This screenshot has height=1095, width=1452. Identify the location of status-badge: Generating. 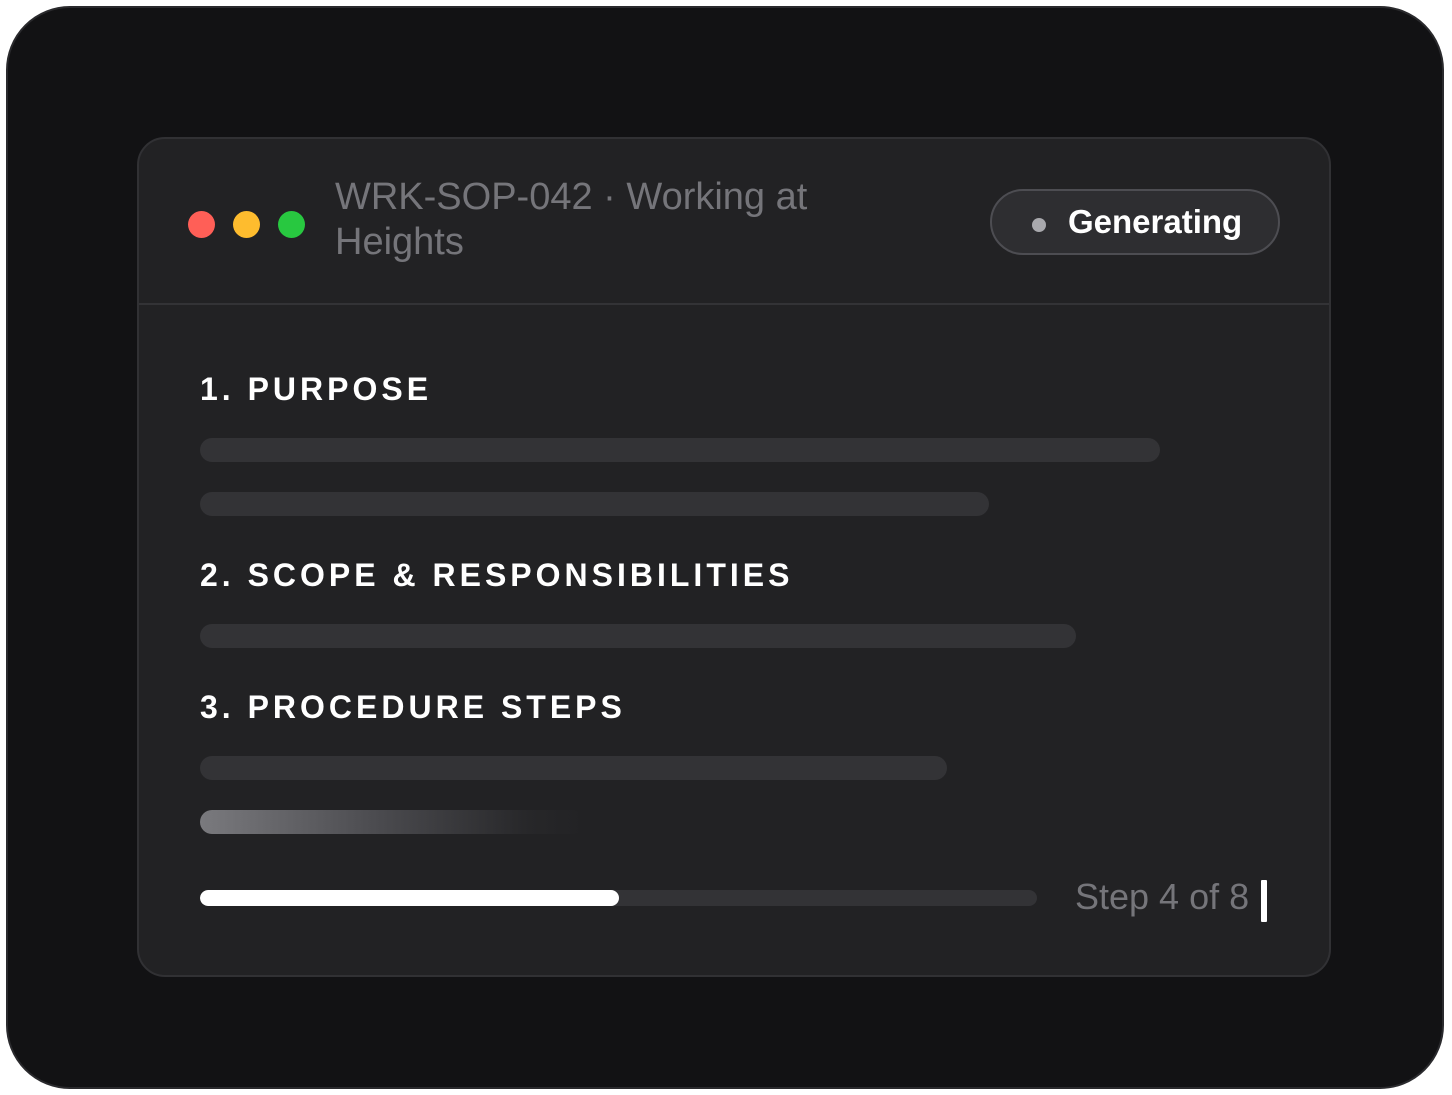
(1135, 222).